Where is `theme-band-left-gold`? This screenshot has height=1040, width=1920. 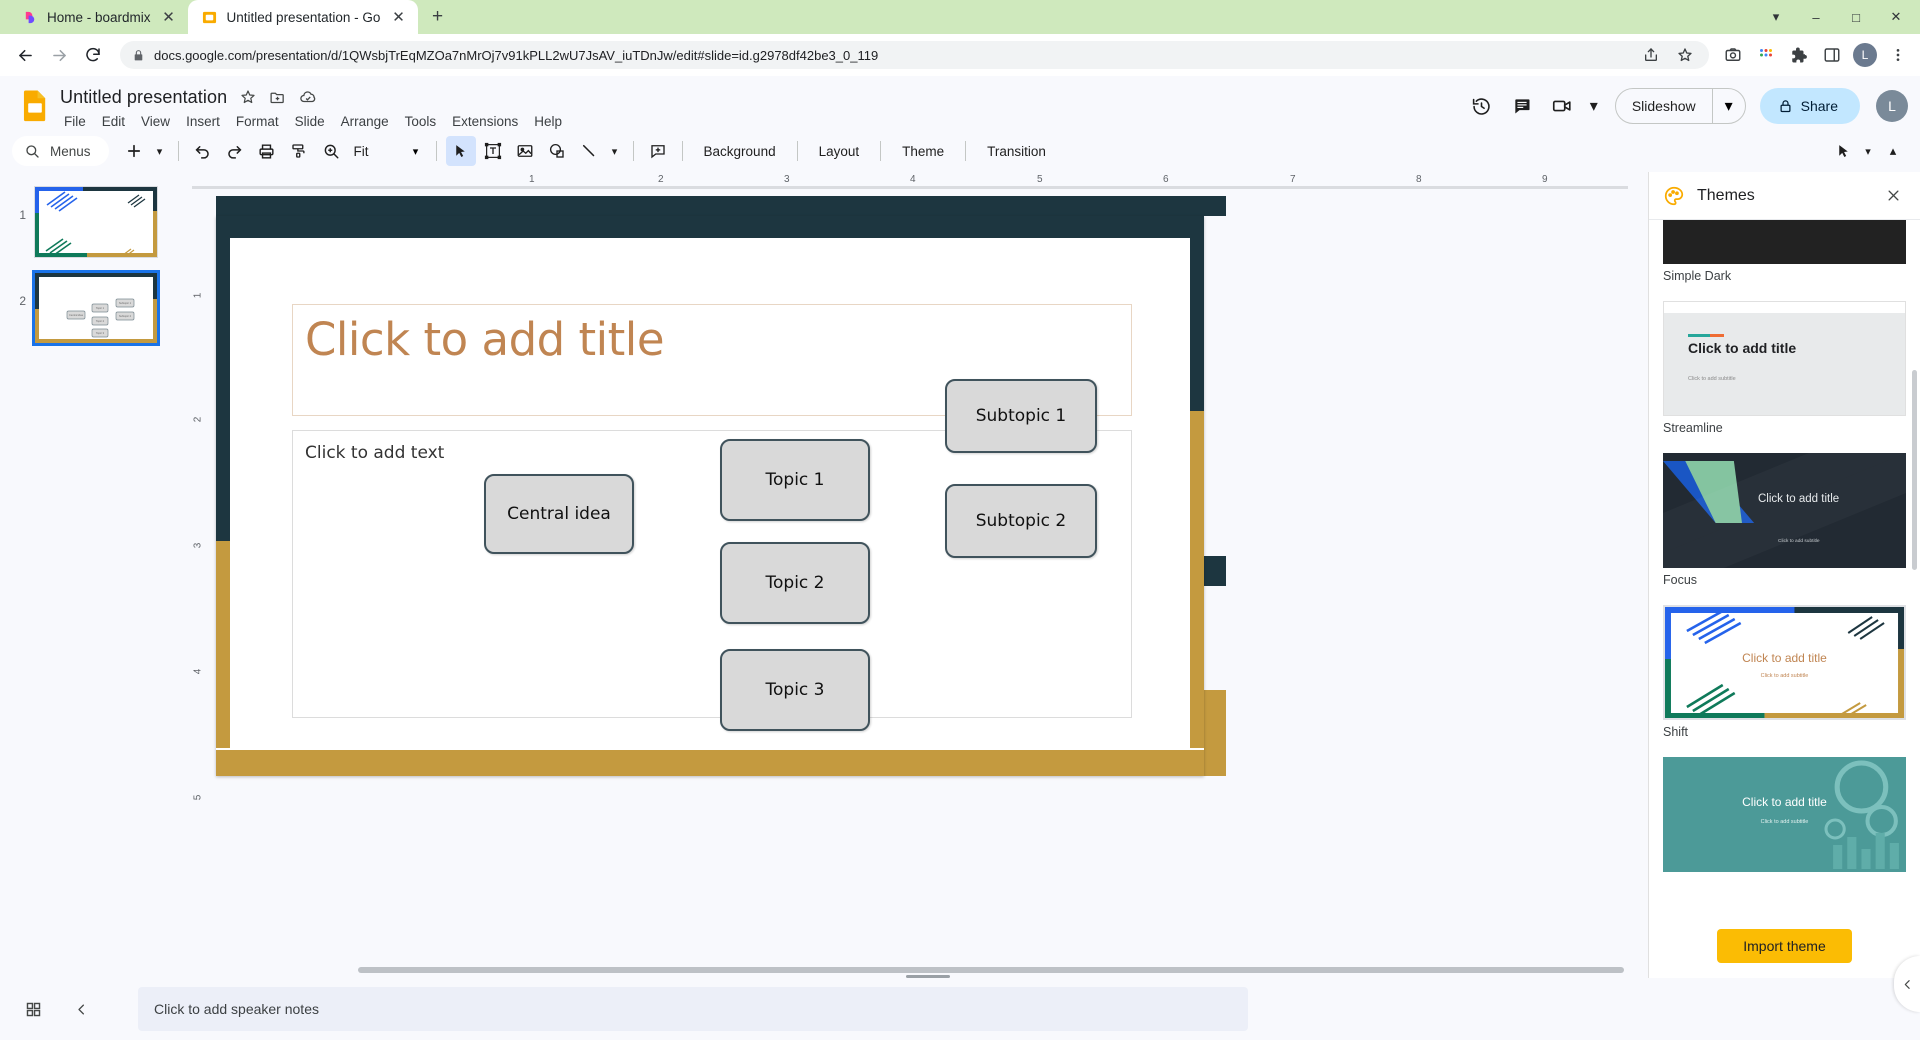
theme-band-left-gold is located at coordinates (223, 658).